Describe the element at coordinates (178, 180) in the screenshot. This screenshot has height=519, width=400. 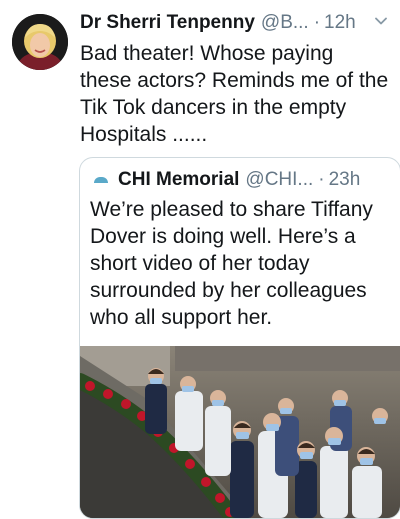
I see `quoted-author-name: CHI Memorial` at that location.